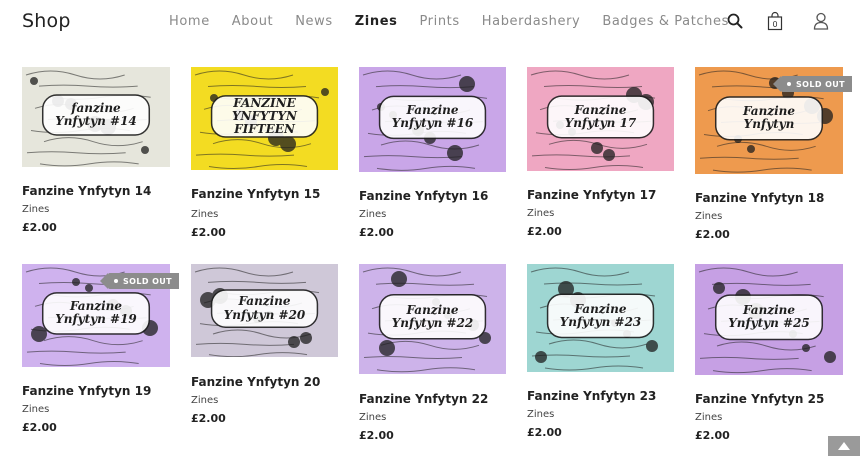 The image size is (860, 456). Describe the element at coordinates (86, 191) in the screenshot. I see `product-title: Fanzine Ynfytyn 14` at that location.